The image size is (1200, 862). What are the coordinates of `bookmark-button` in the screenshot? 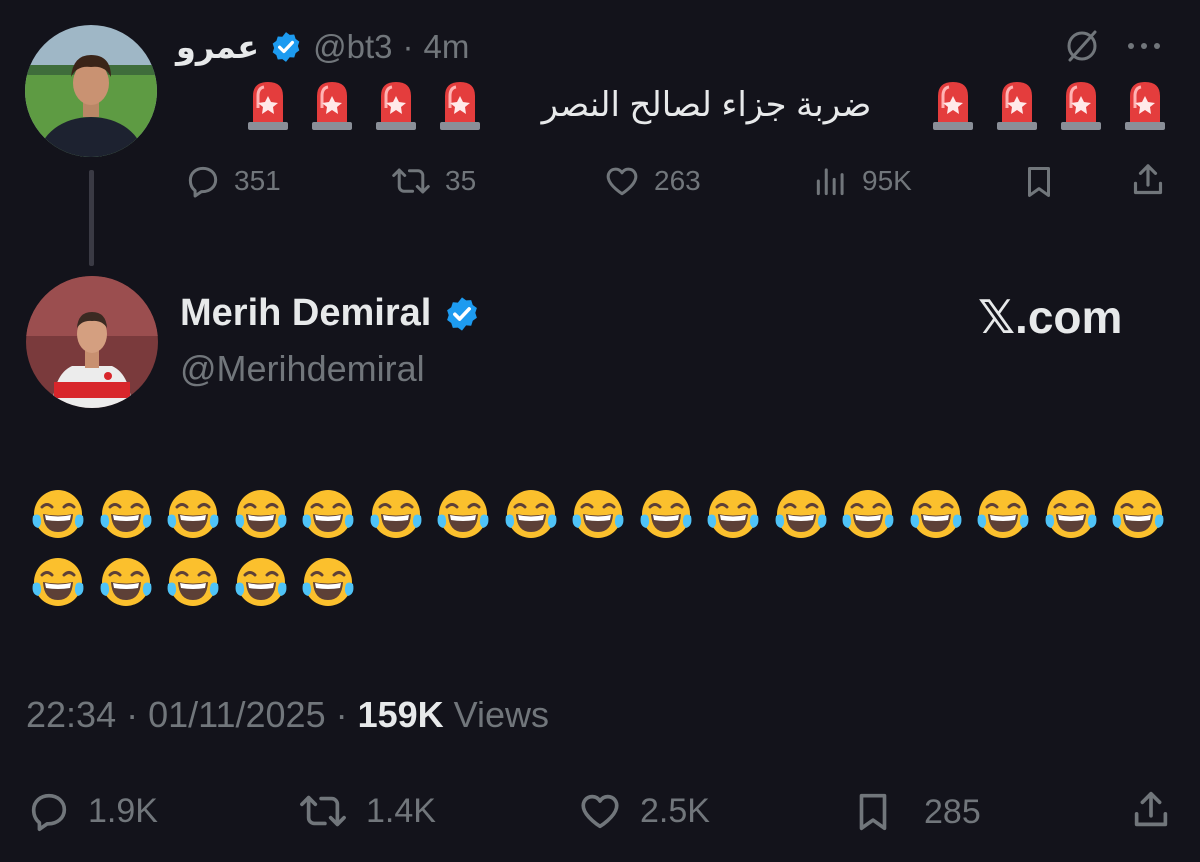 It's located at (1039, 182).